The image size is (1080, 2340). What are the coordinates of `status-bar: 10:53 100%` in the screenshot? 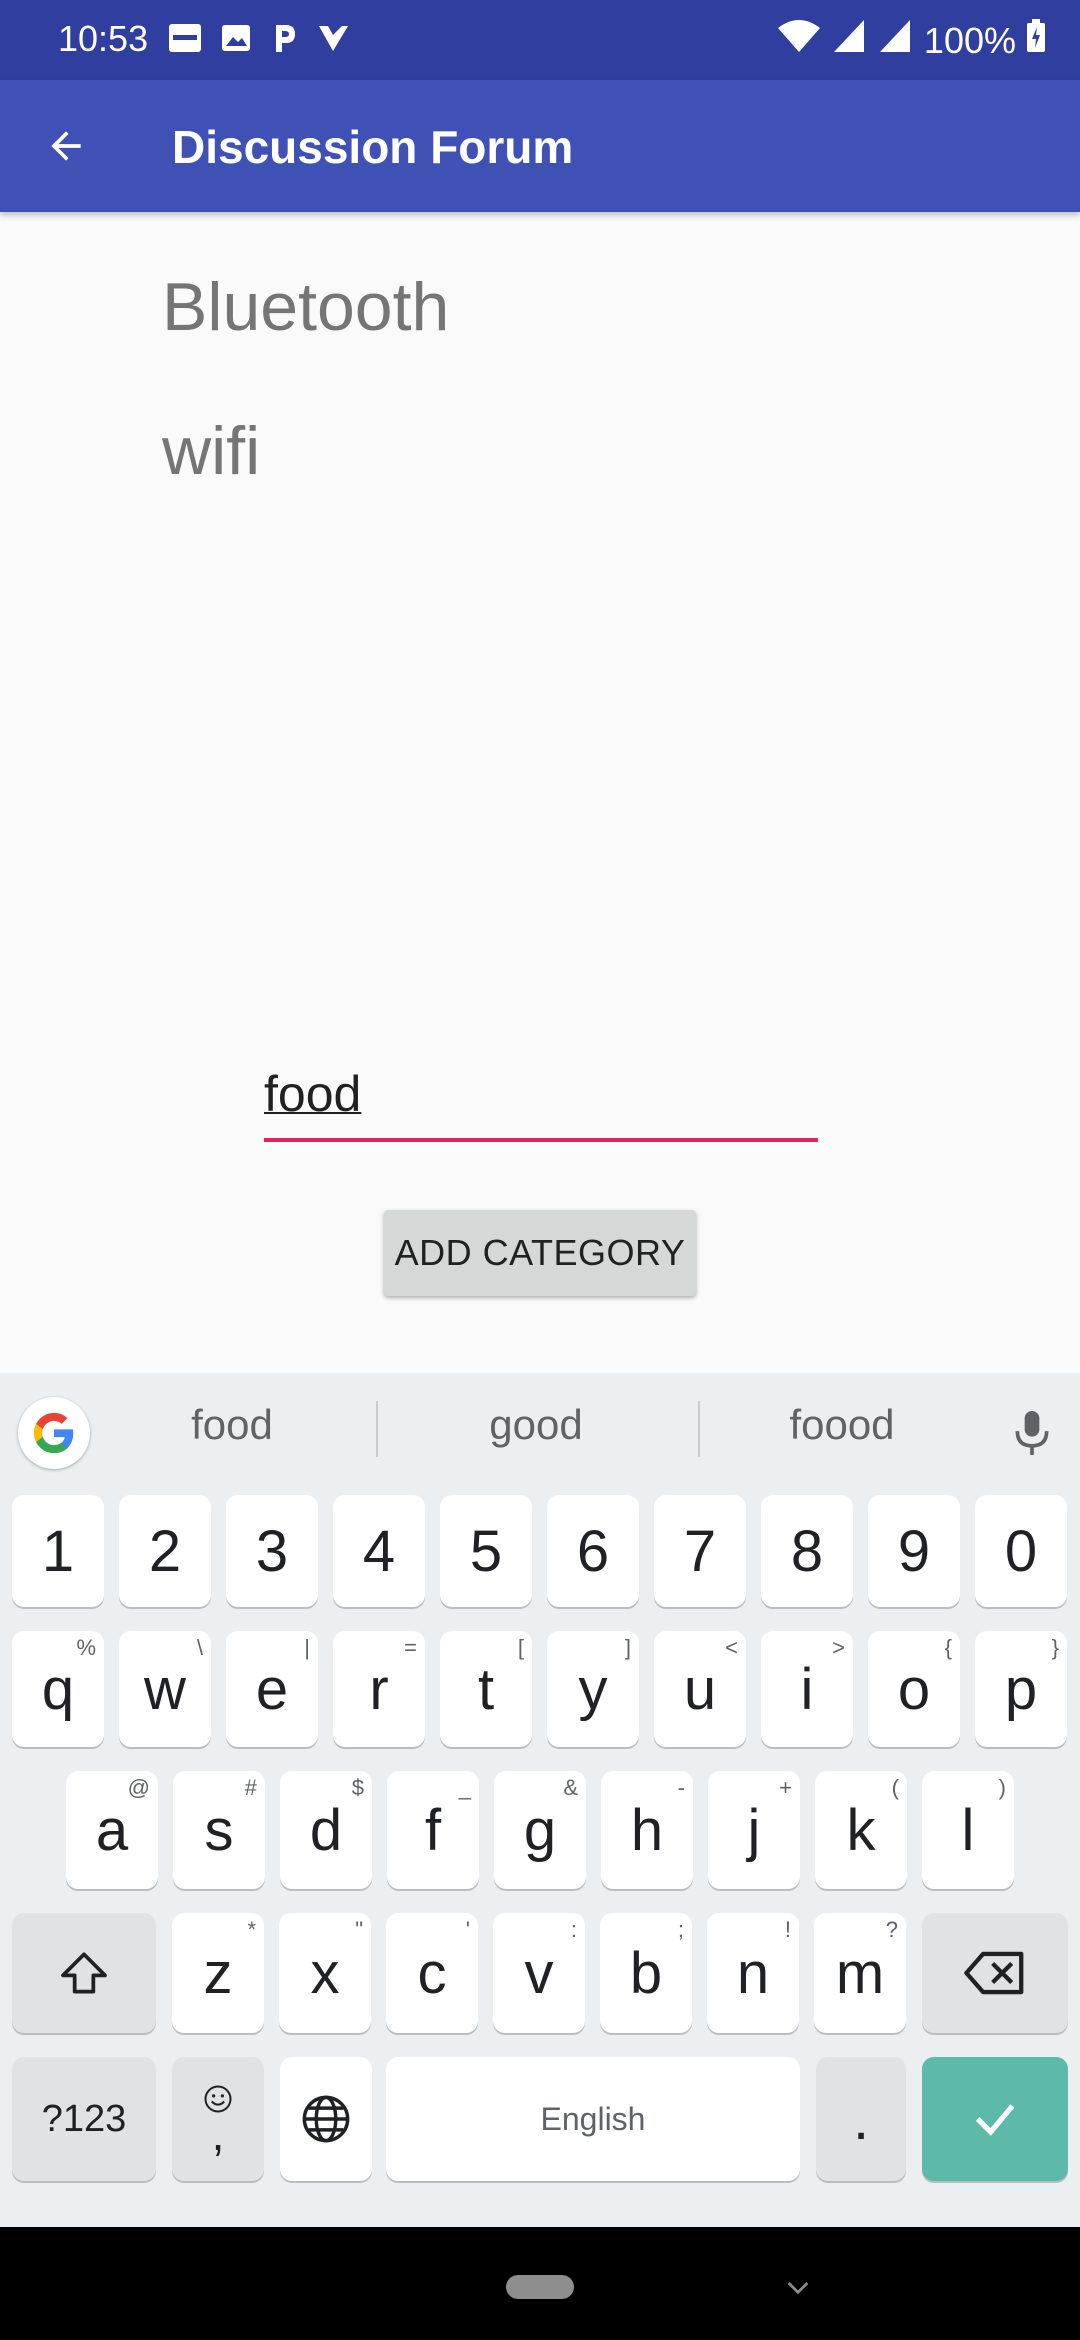 It's located at (540, 40).